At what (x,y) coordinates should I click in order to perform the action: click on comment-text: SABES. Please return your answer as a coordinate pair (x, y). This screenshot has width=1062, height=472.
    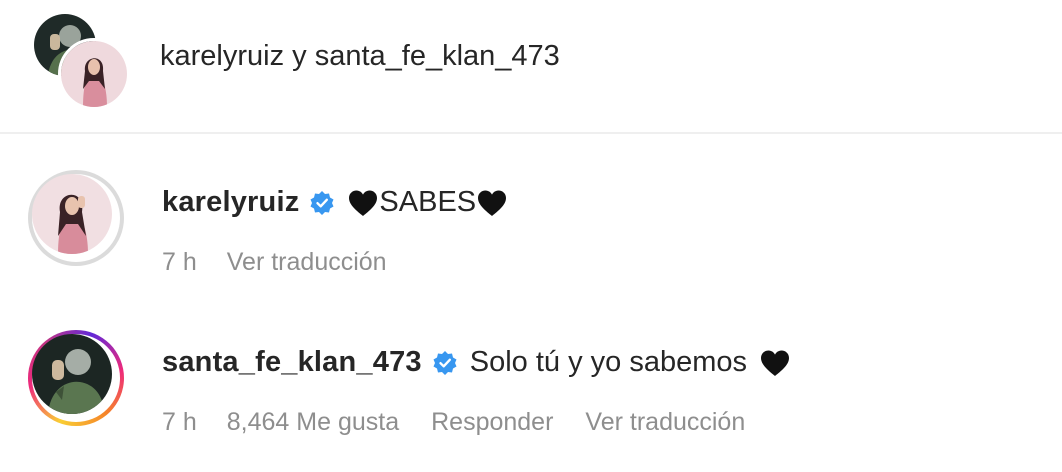
    Looking at the image, I should click on (427, 202).